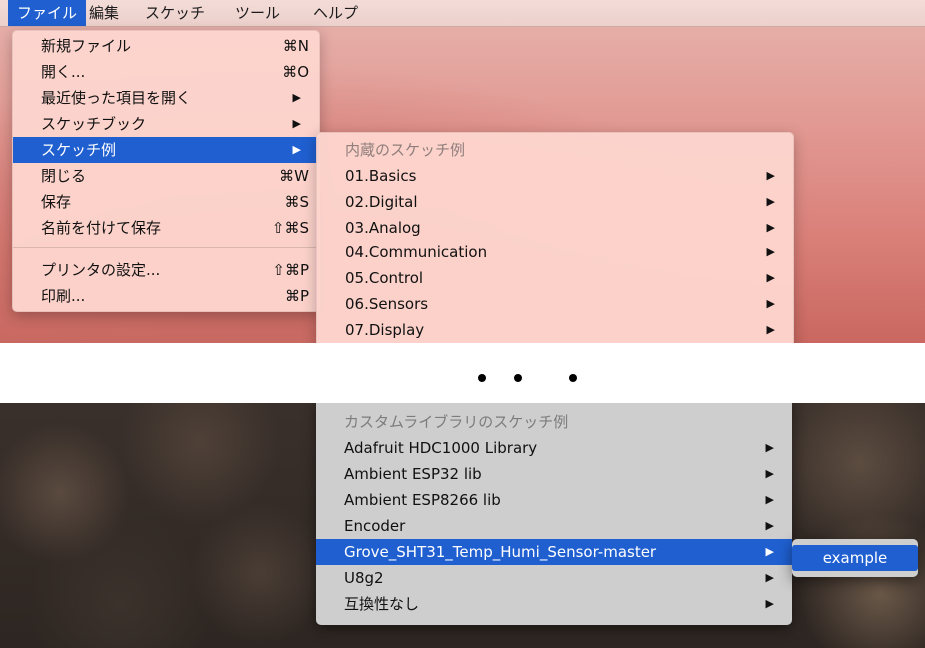 The image size is (925, 648). Describe the element at coordinates (79, 150) in the screenshot. I see `menu-item-label: スケッチ例` at that location.